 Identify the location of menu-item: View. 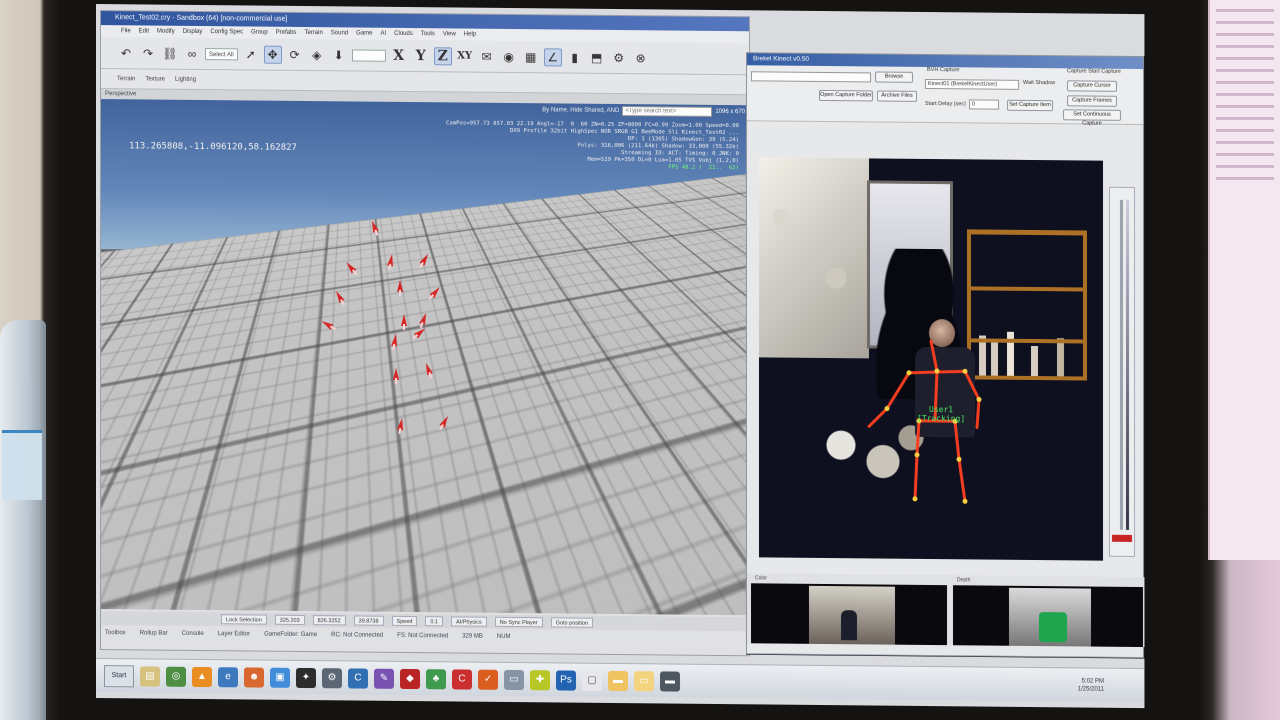
(449, 34).